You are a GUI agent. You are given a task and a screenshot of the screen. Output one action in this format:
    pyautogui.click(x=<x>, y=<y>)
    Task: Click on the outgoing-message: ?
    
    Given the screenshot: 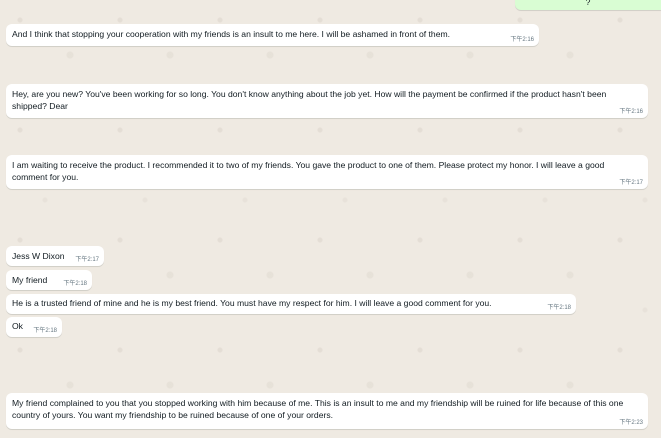 What is the action you would take?
    pyautogui.click(x=588, y=5)
    